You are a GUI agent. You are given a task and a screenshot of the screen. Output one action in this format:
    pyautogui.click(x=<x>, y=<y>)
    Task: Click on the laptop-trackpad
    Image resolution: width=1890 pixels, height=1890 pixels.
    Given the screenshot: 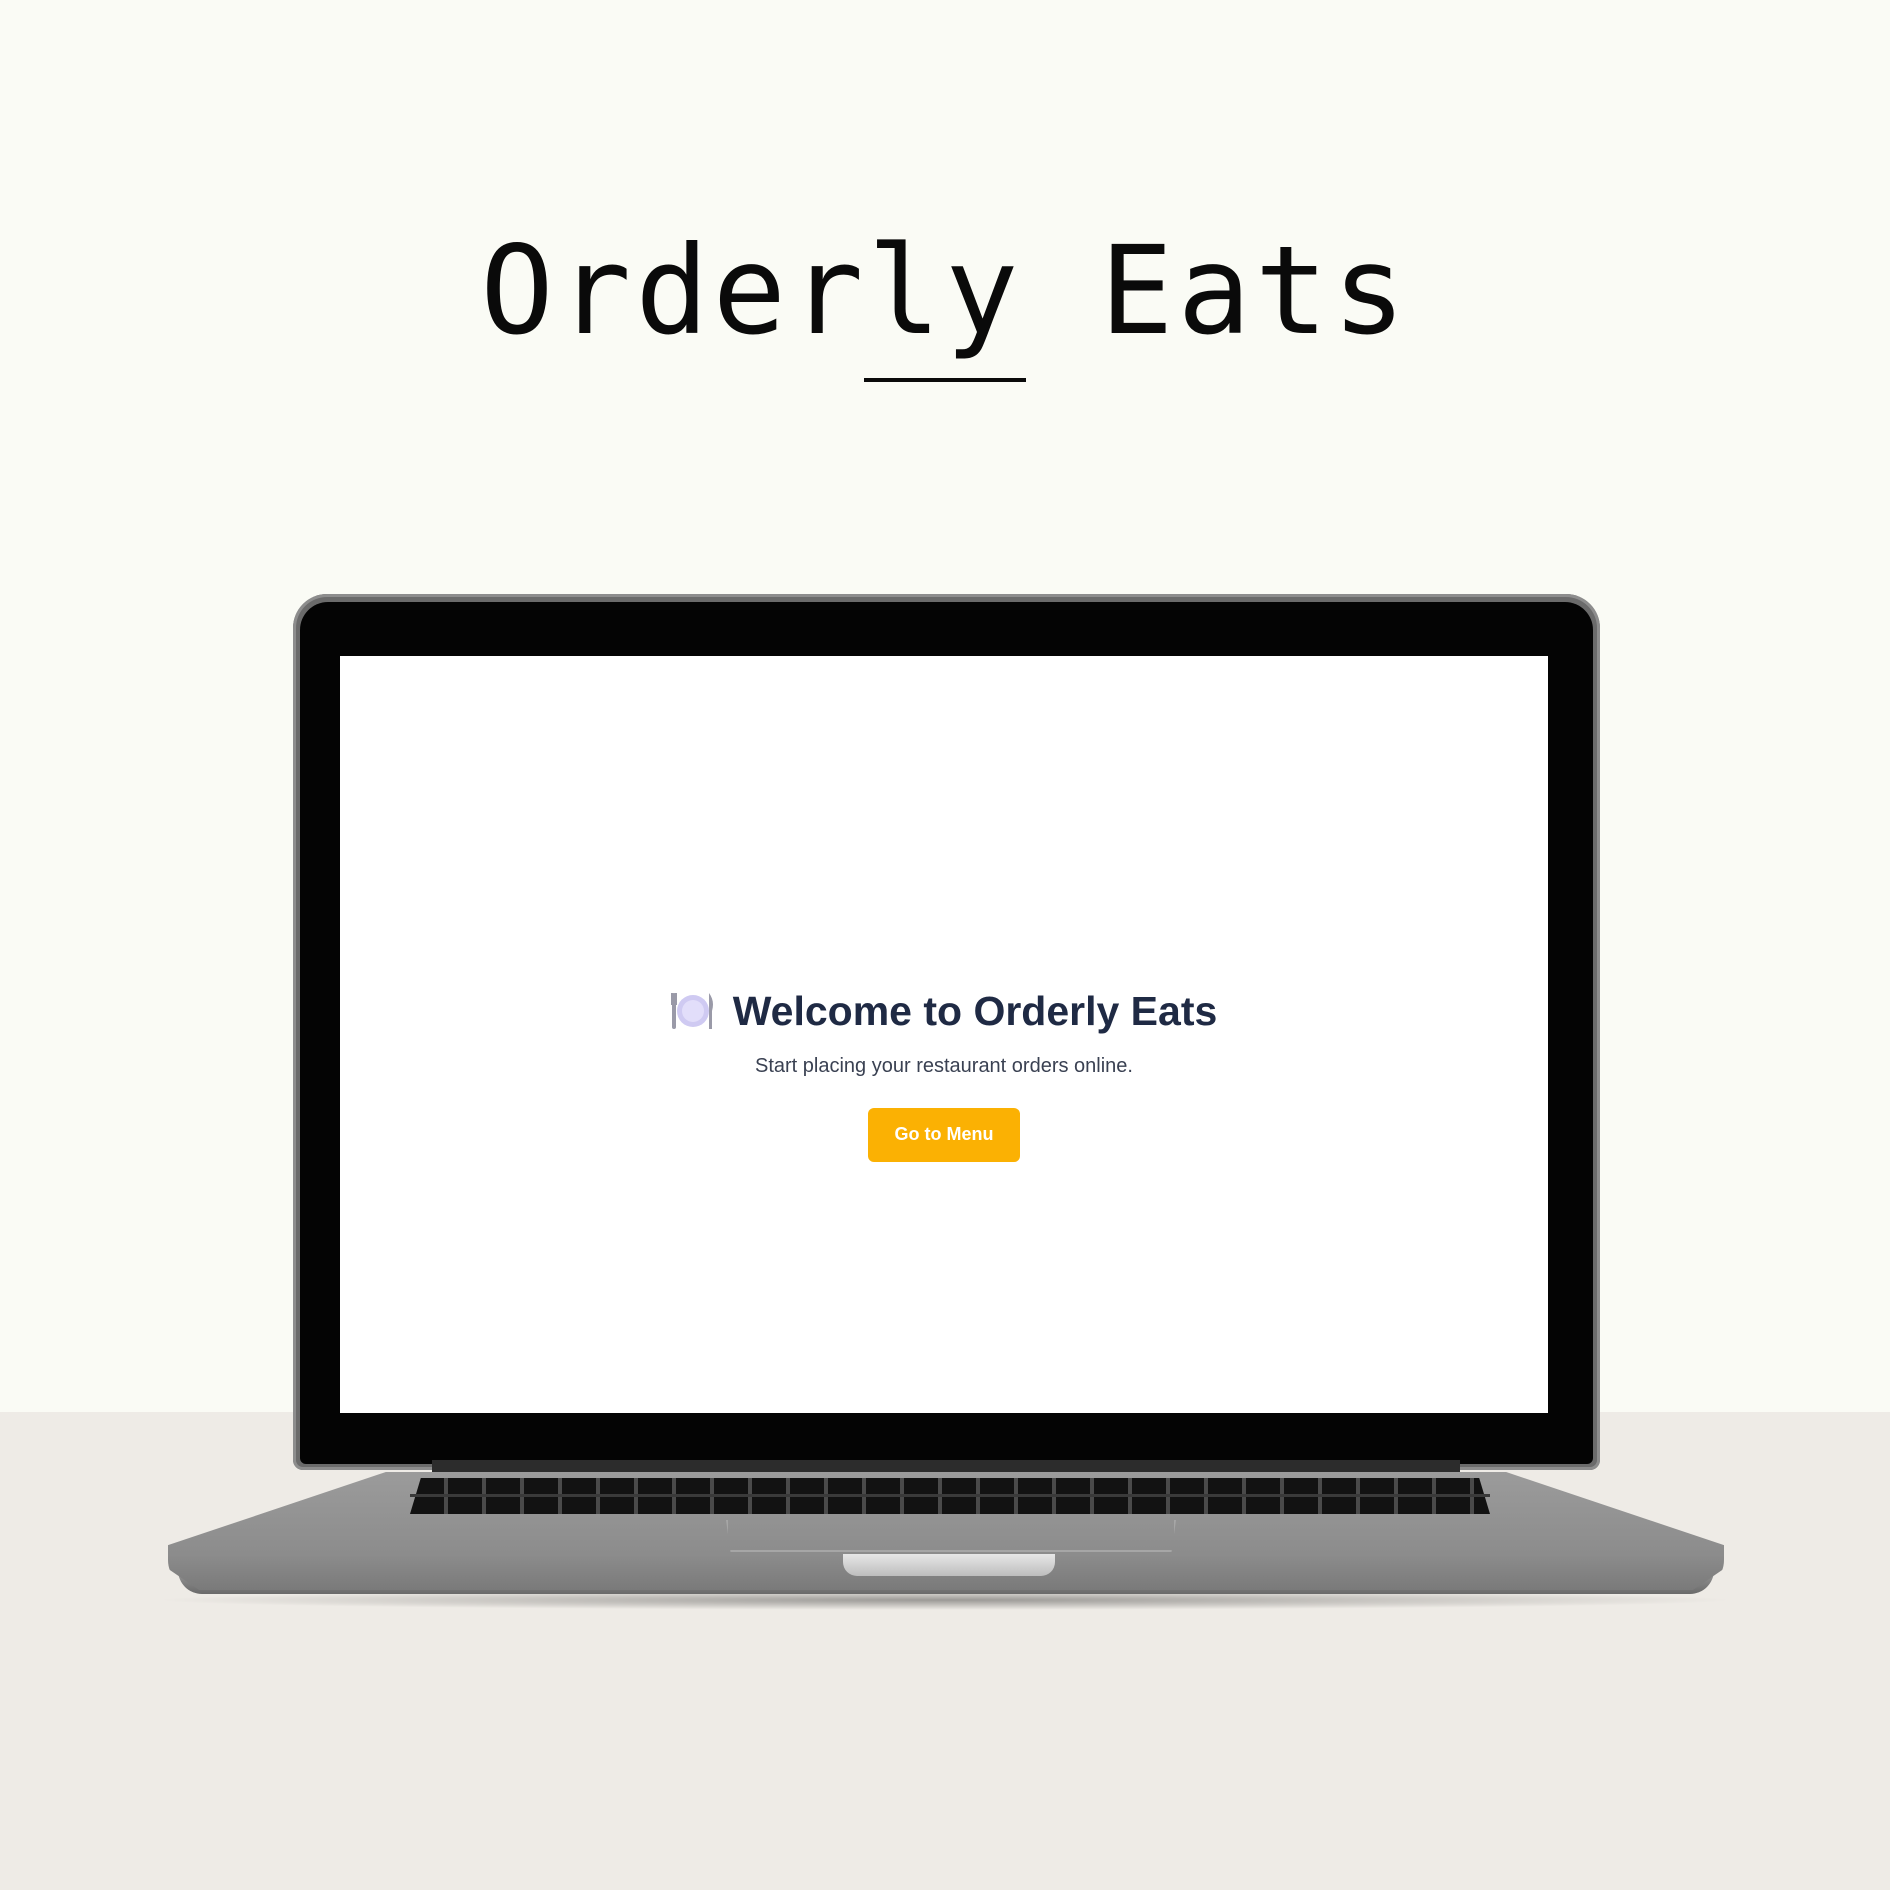 What is the action you would take?
    pyautogui.click(x=951, y=1536)
    